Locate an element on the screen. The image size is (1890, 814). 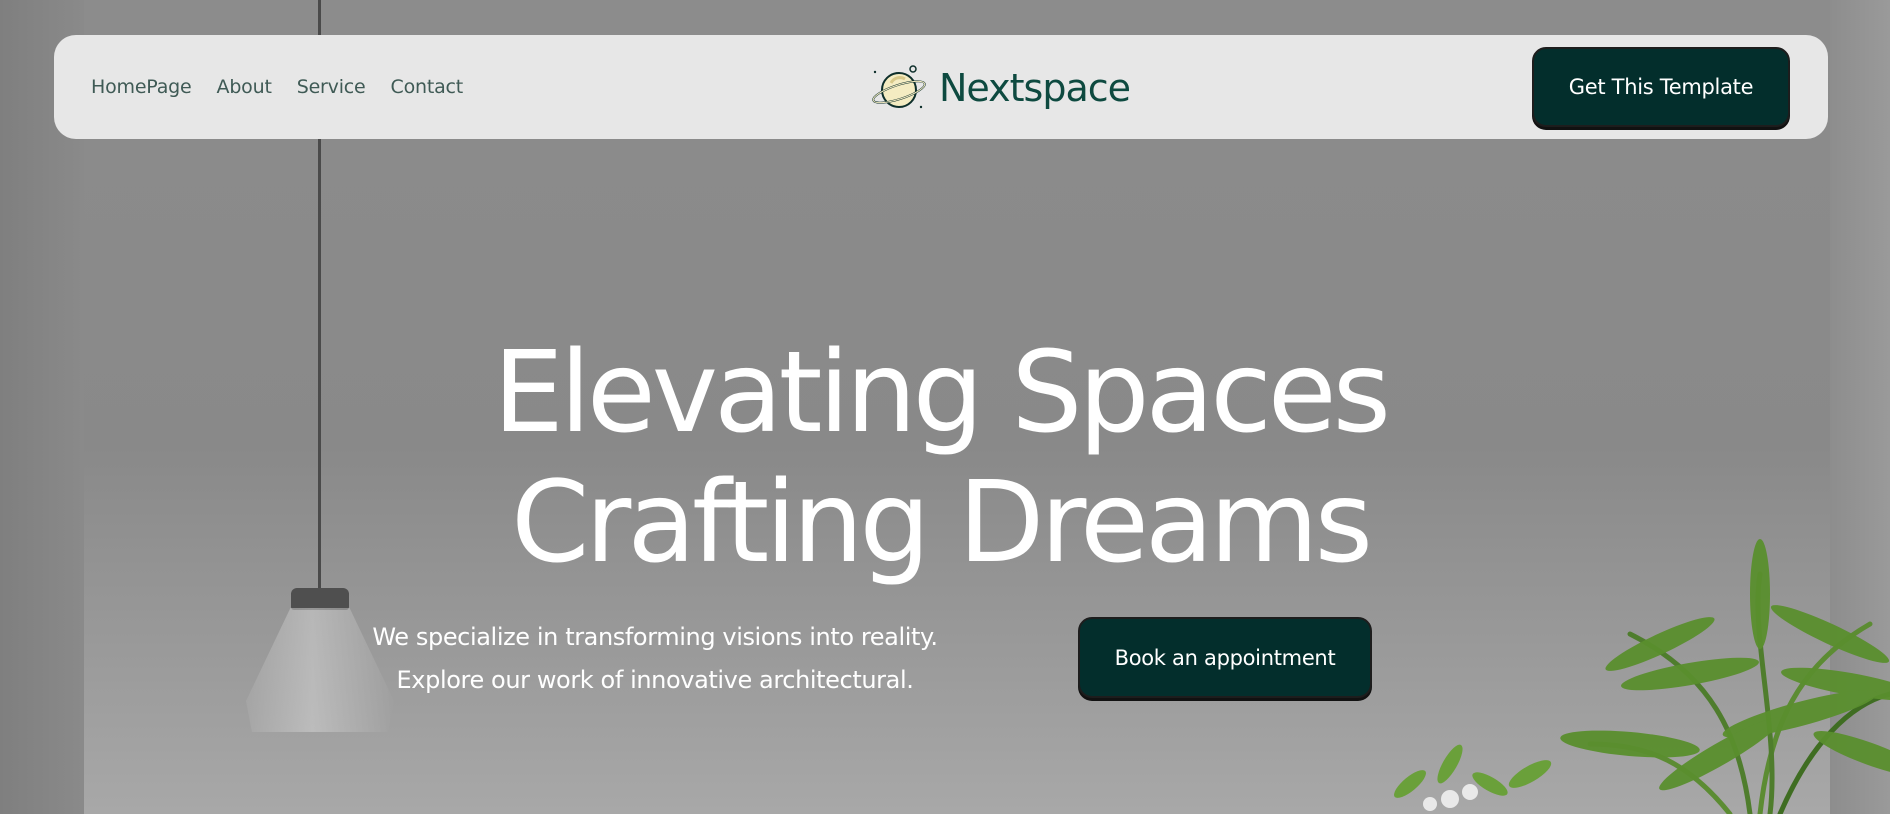
nav-link-service: Service is located at coordinates (331, 87).